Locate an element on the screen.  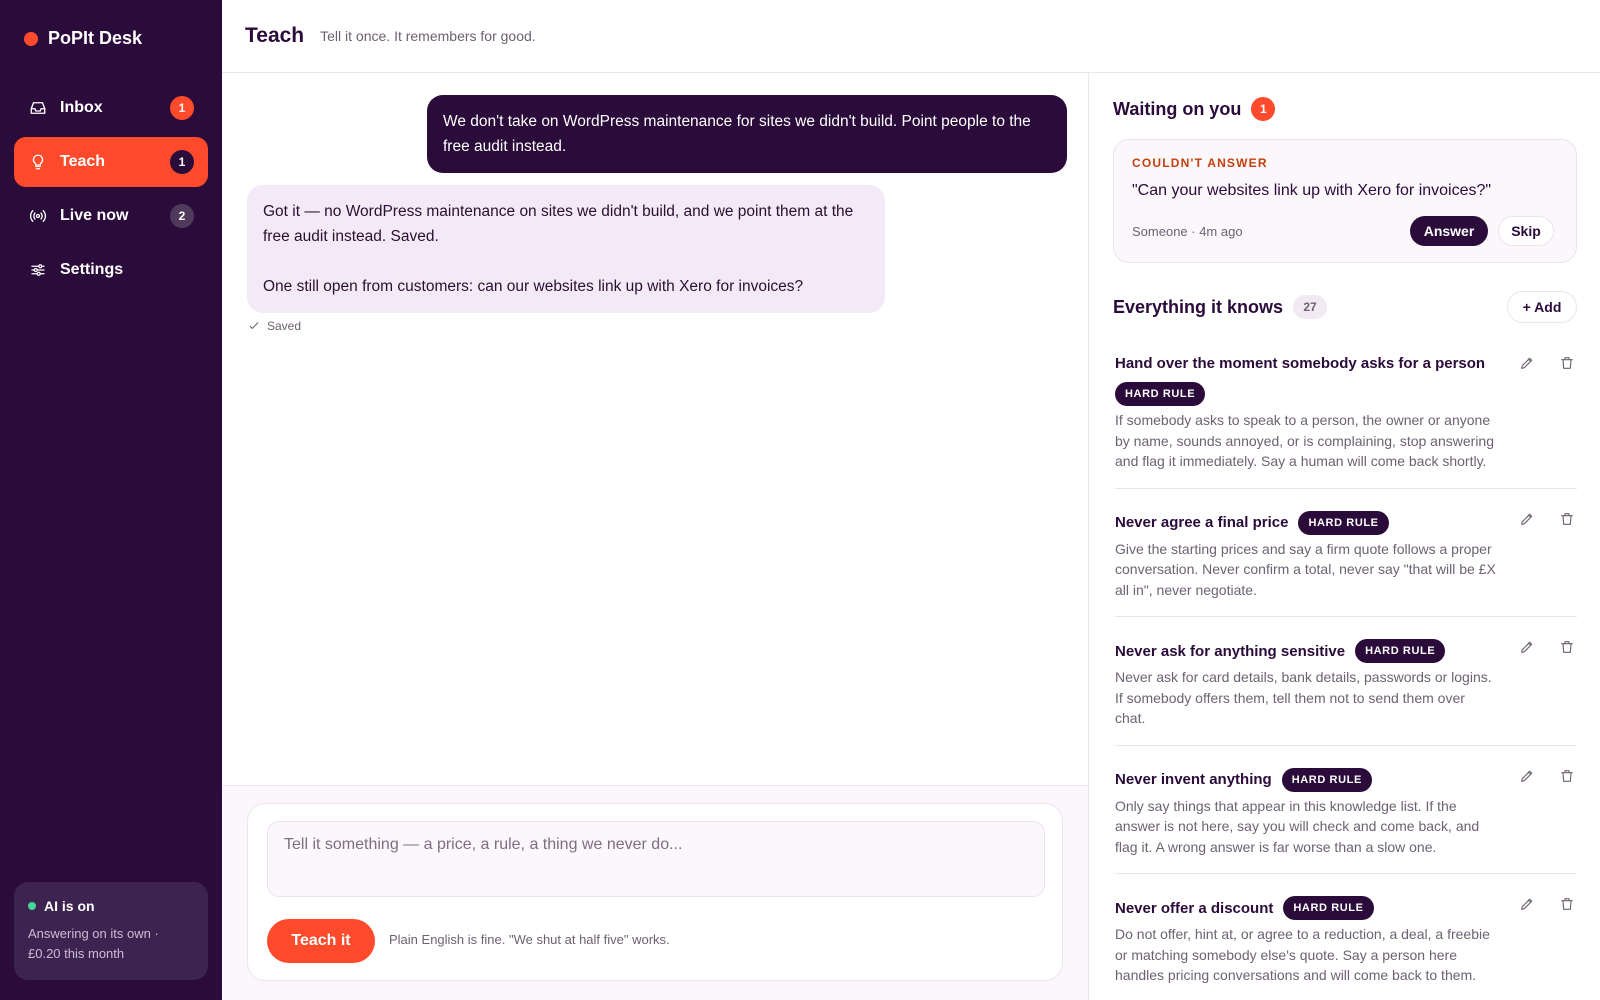
ai-status-cost: £0.20 this month is located at coordinates (76, 953).